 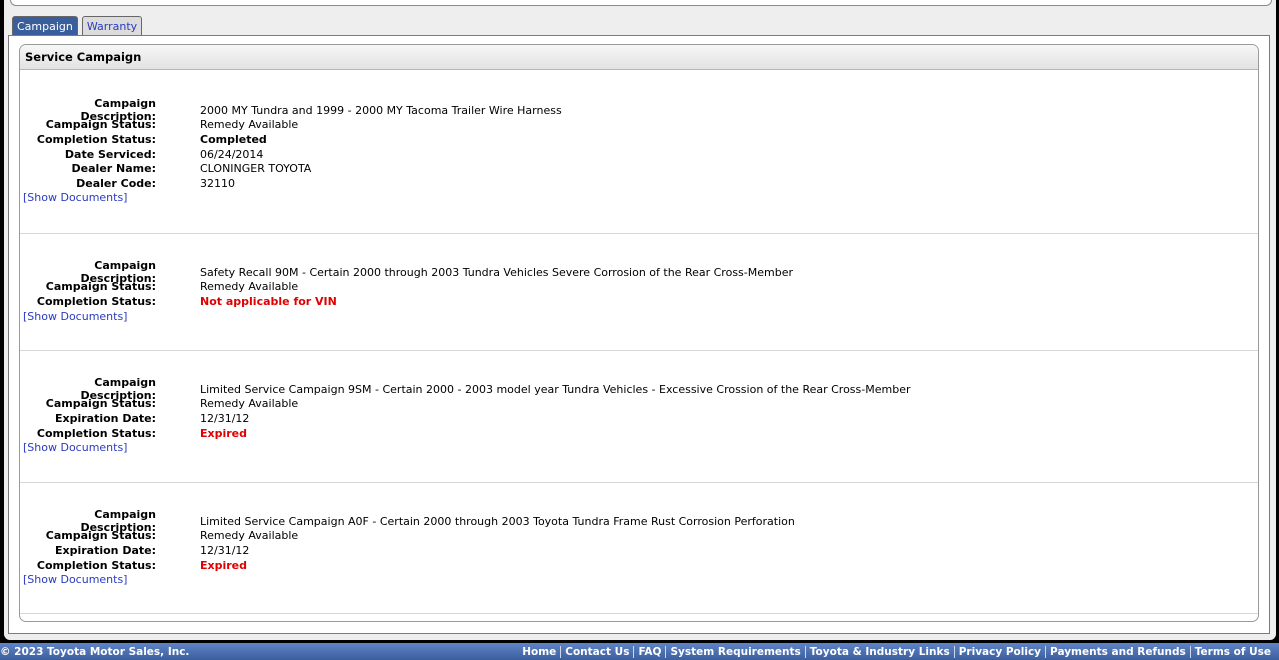 What do you see at coordinates (95, 651) in the screenshot?
I see `copyright-text: © 2023 Toyota Motor Sales, Inc.` at bounding box center [95, 651].